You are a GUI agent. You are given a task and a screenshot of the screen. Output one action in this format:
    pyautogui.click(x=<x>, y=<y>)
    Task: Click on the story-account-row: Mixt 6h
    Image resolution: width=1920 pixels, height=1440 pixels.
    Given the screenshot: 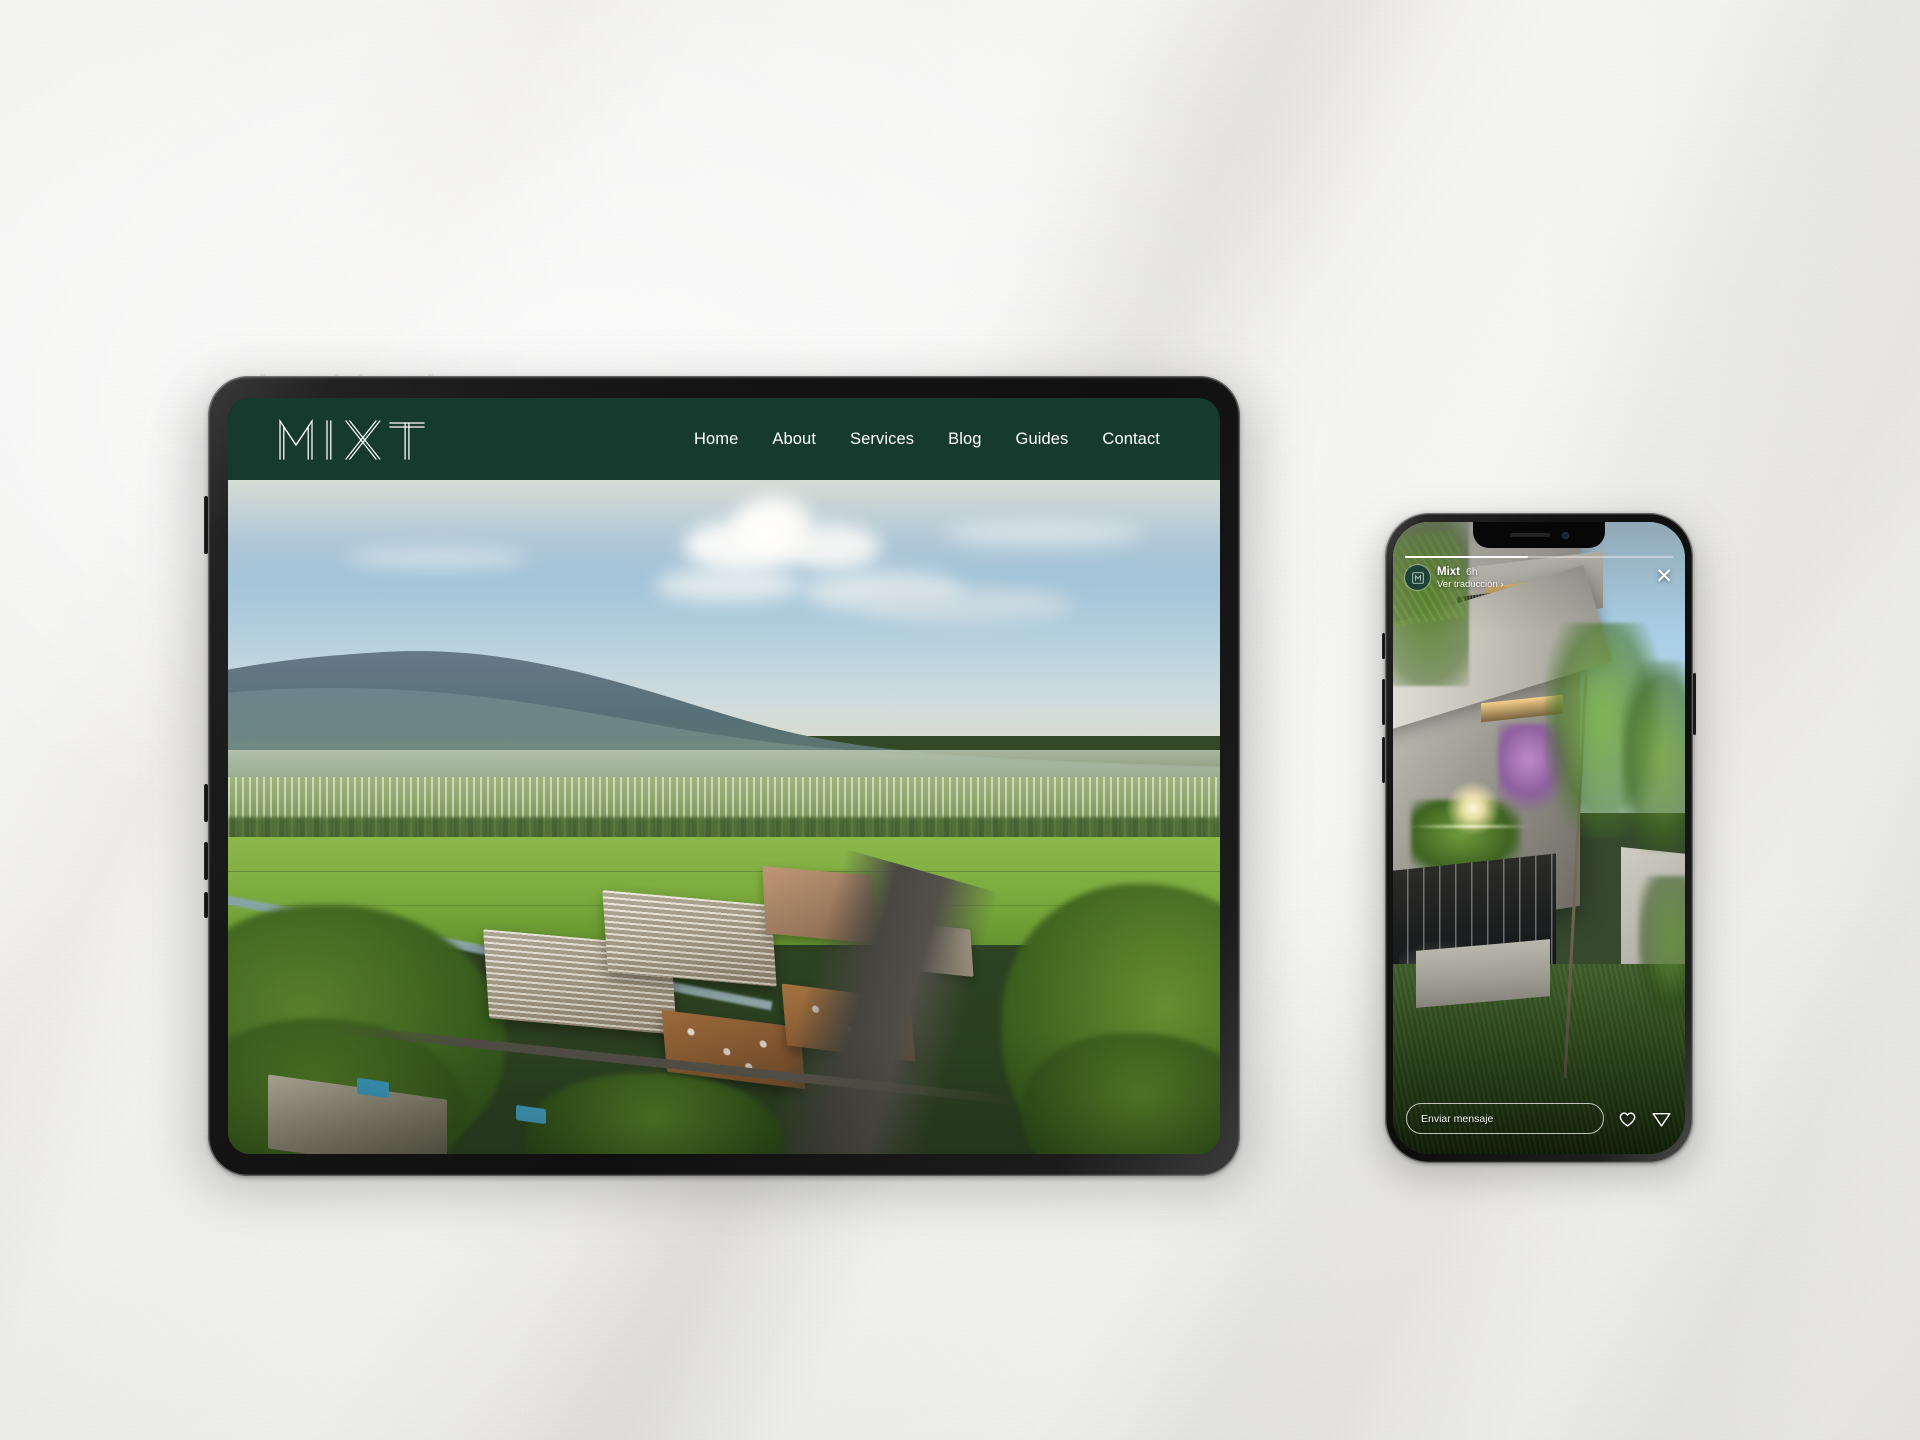 What is the action you would take?
    pyautogui.click(x=1470, y=572)
    